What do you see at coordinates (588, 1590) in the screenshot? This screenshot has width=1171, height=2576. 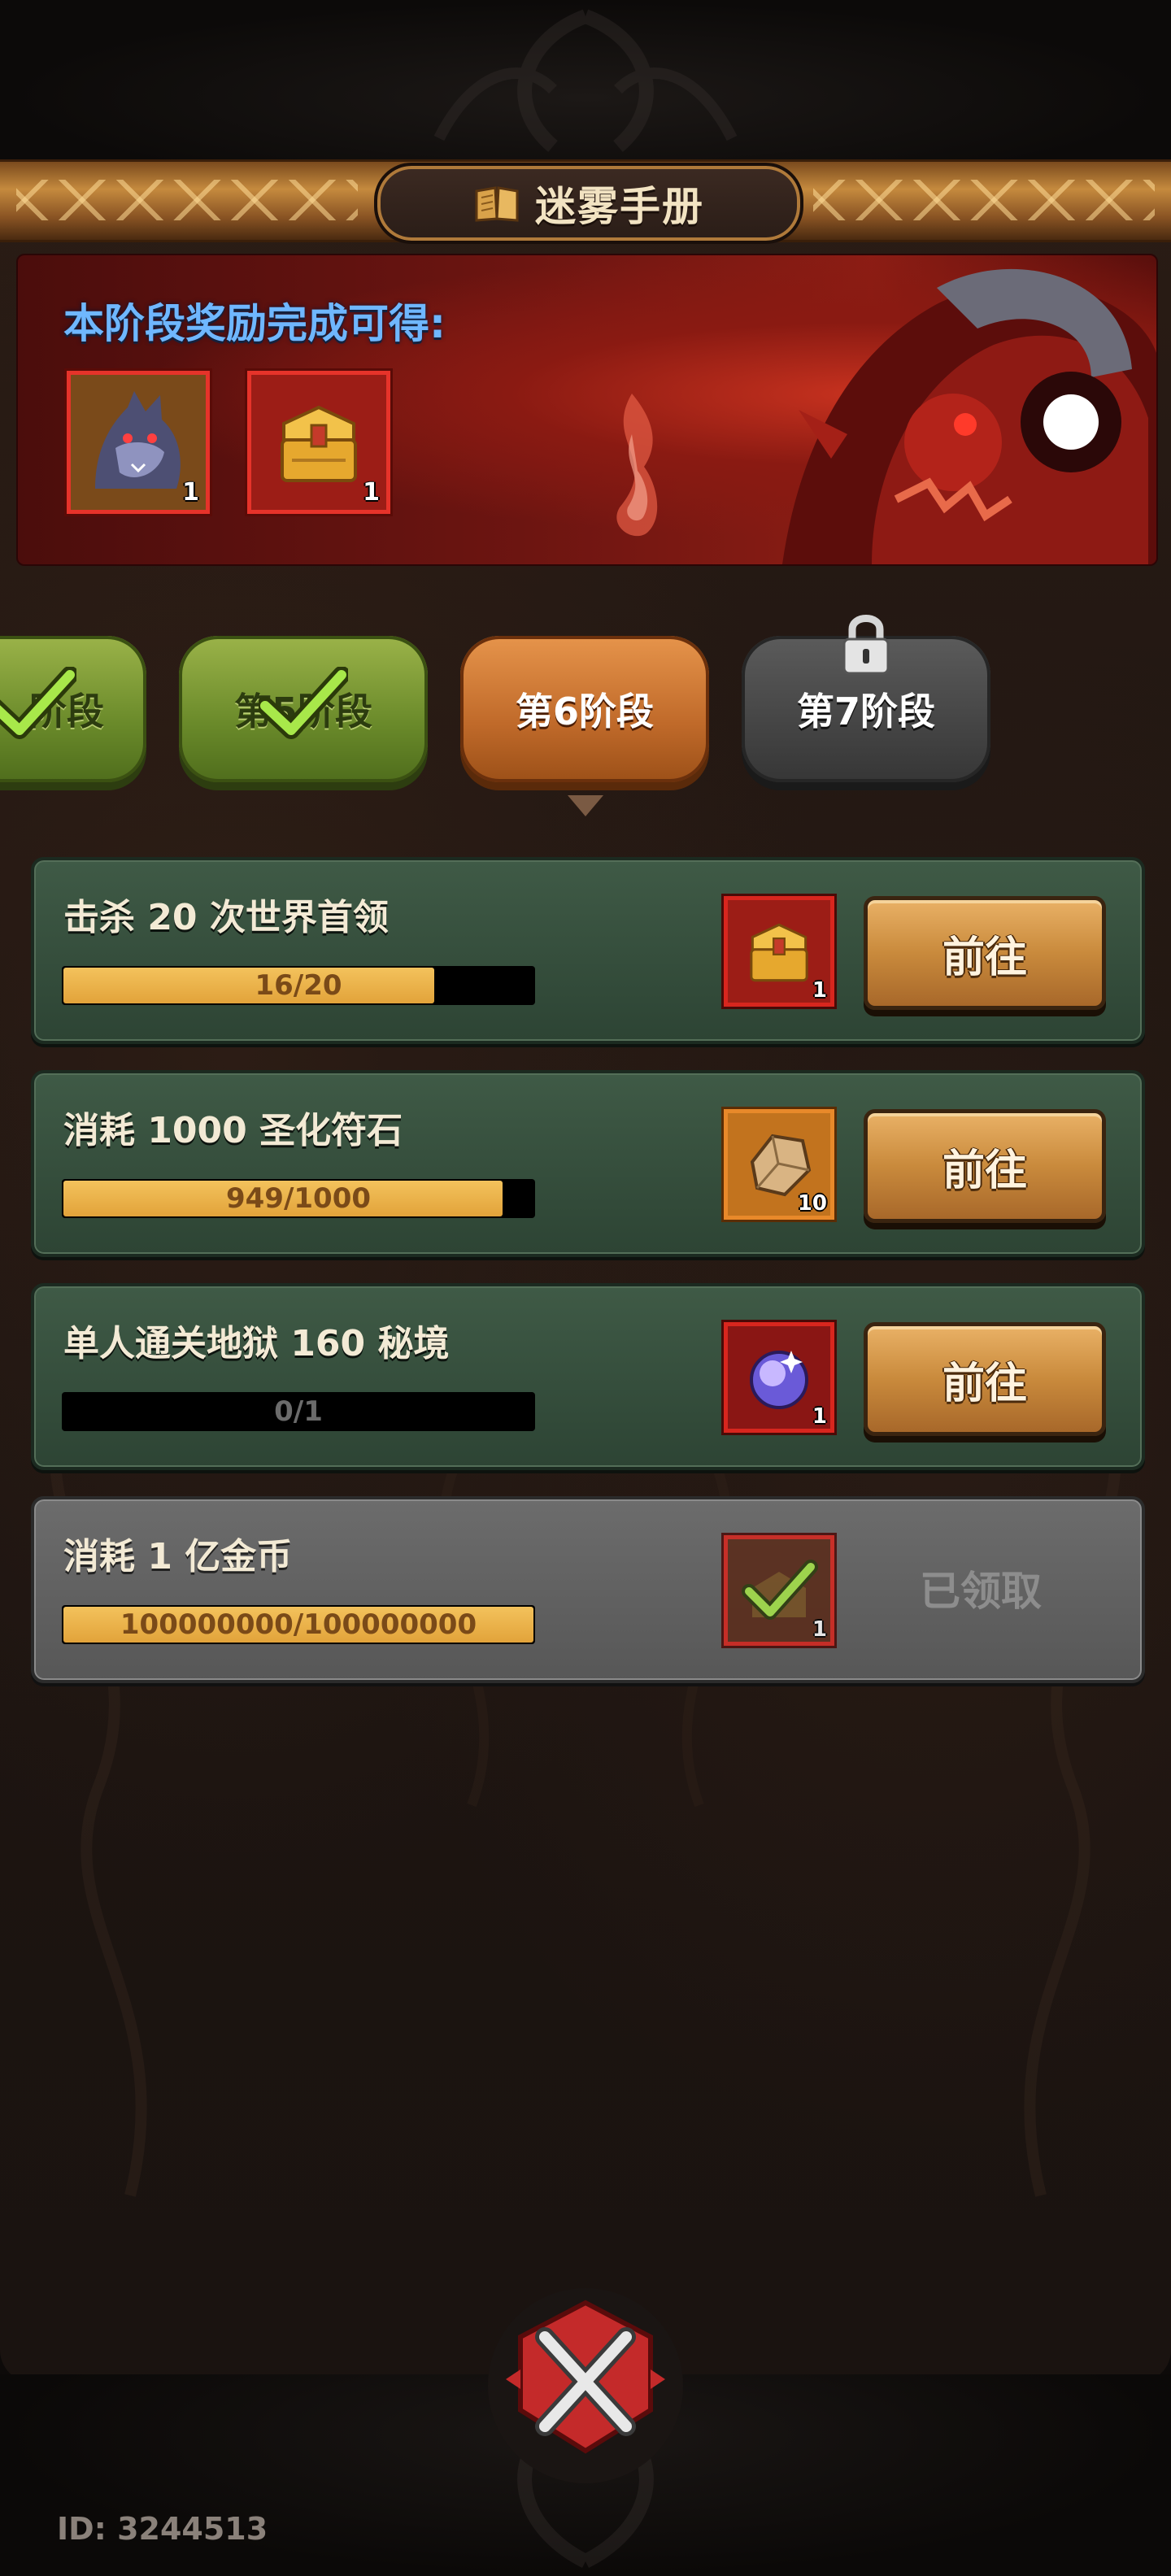 I see `quest-row: 消耗 1 亿金币 100000000/100000000 1 已领取` at bounding box center [588, 1590].